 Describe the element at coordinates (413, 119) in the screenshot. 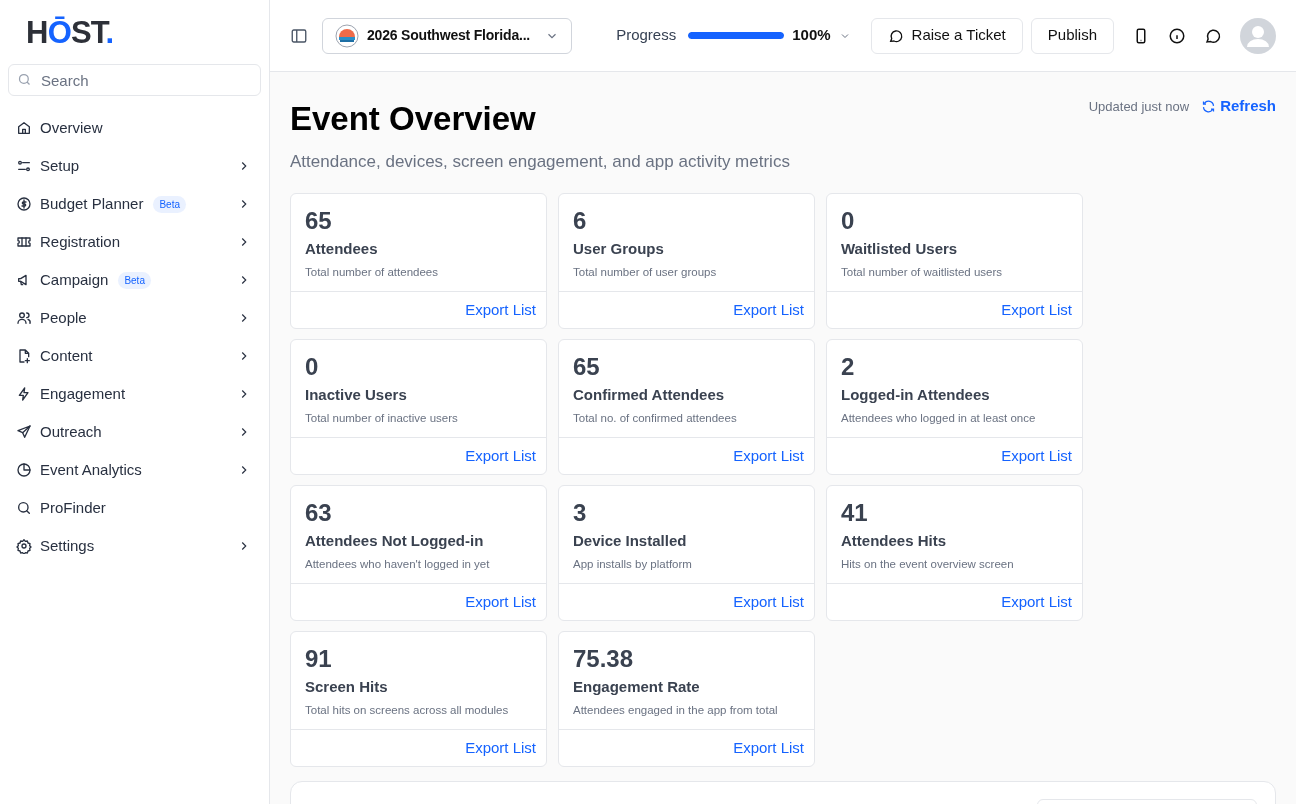

I see `page-title: Event Overview` at that location.